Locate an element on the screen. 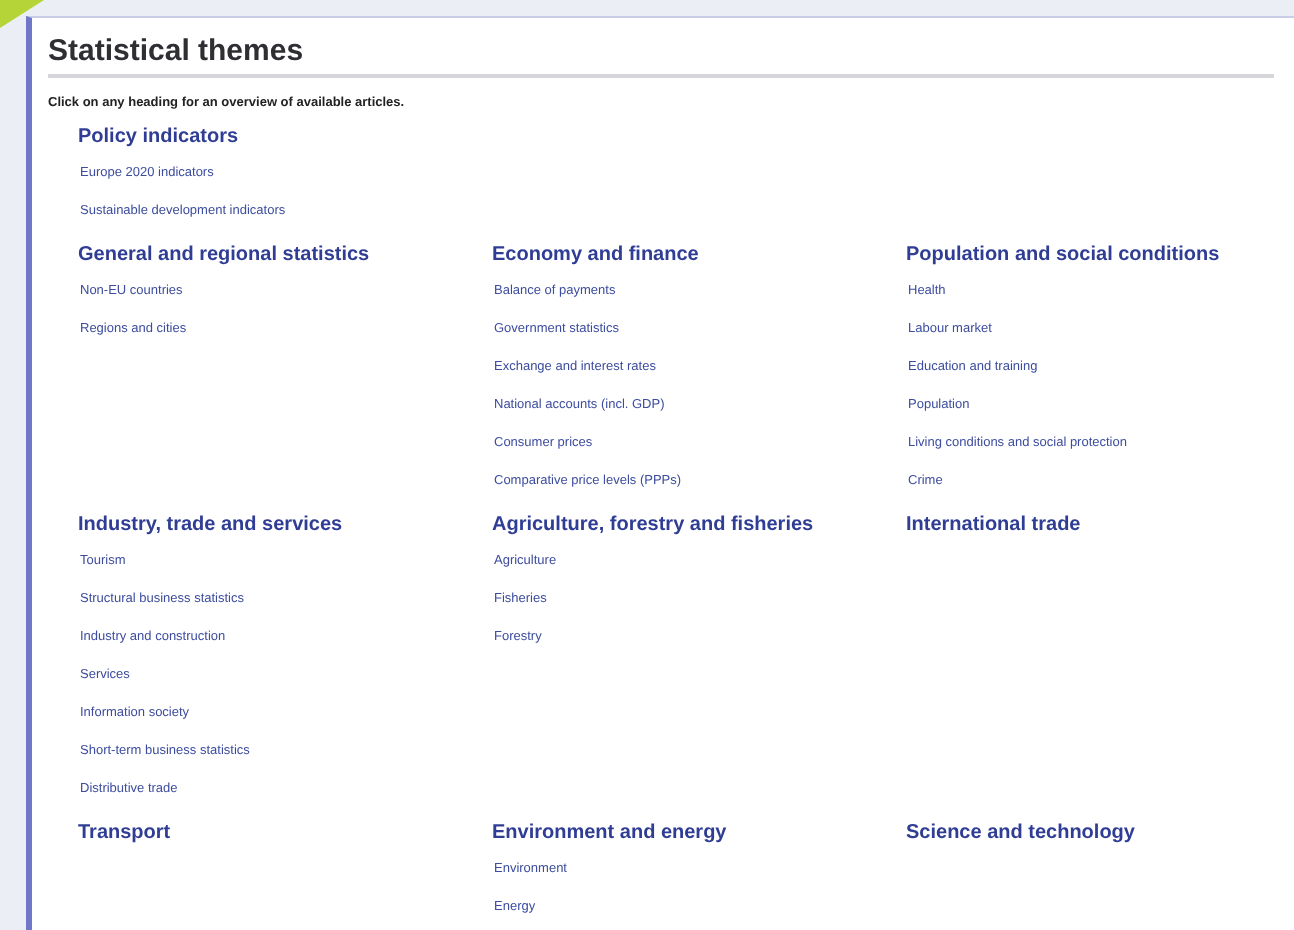 The width and height of the screenshot is (1294, 930). theme-heading-link: International trade is located at coordinates (1090, 527).